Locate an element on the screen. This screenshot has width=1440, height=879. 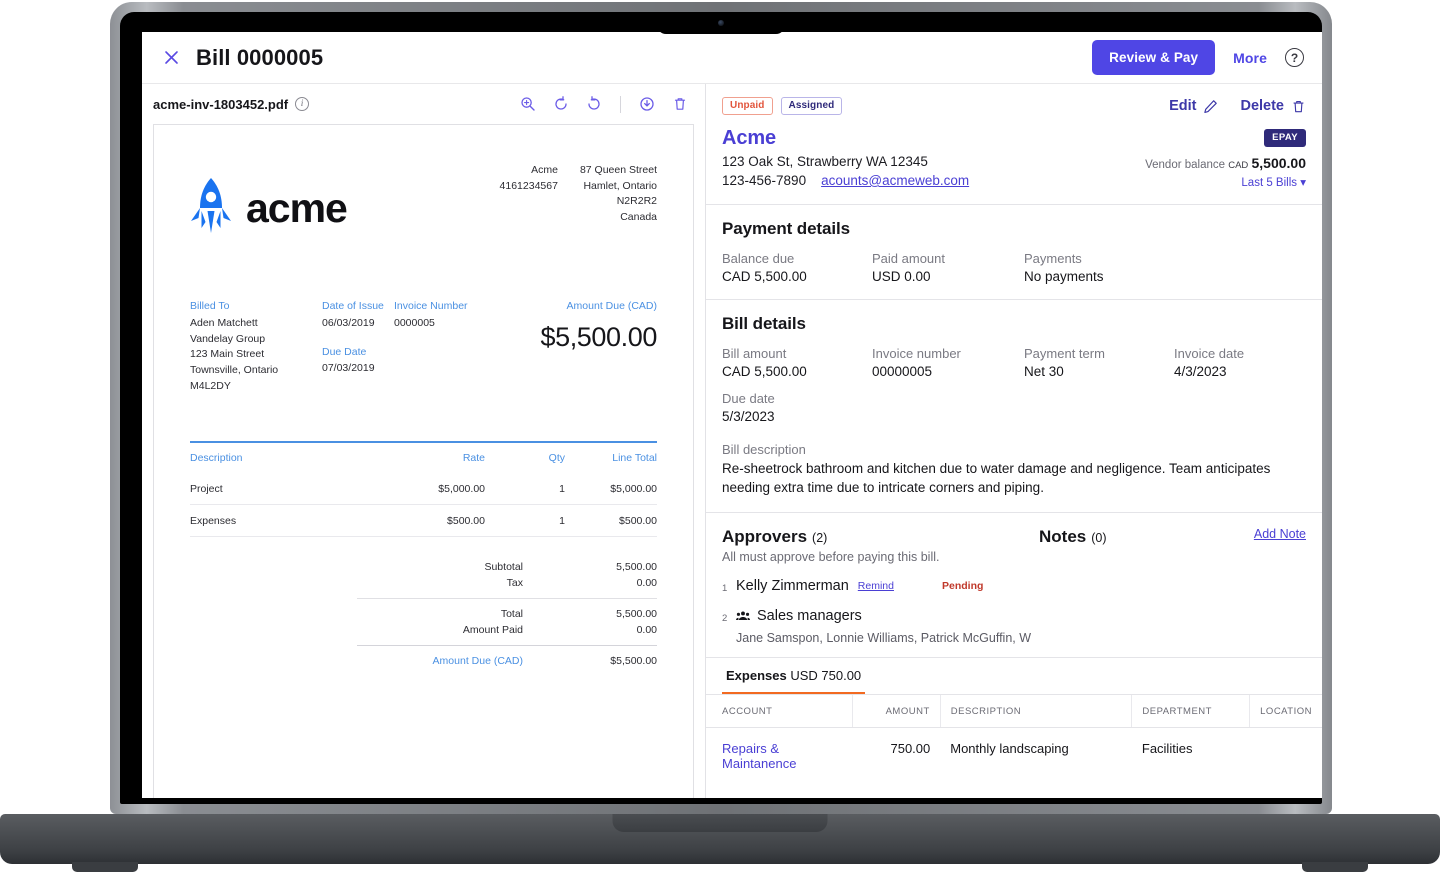
amount-due-label: Amount Due (CAD) is located at coordinates (611, 306).